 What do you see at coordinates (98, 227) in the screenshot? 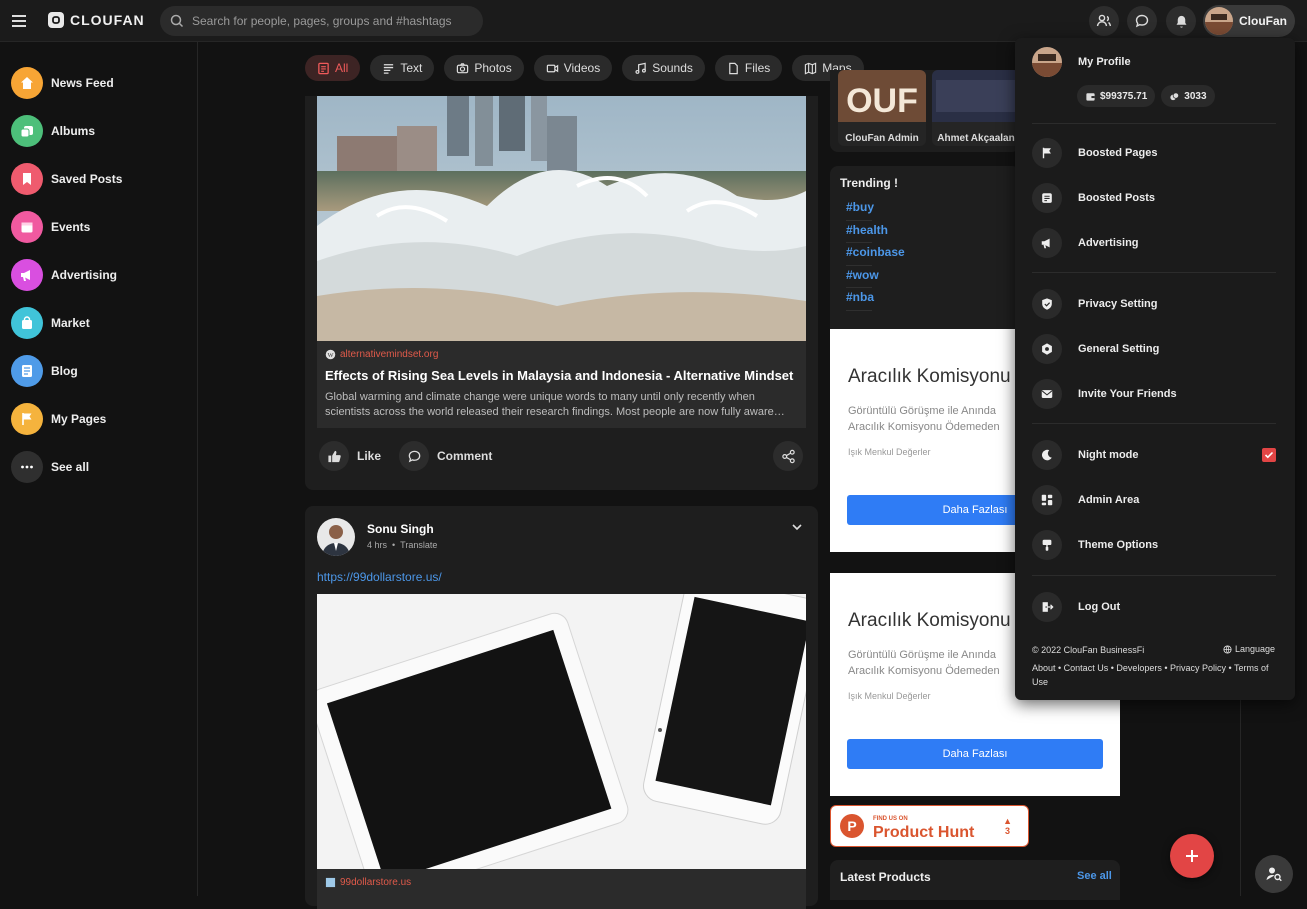
I see `sidebar-item-events: Events` at bounding box center [98, 227].